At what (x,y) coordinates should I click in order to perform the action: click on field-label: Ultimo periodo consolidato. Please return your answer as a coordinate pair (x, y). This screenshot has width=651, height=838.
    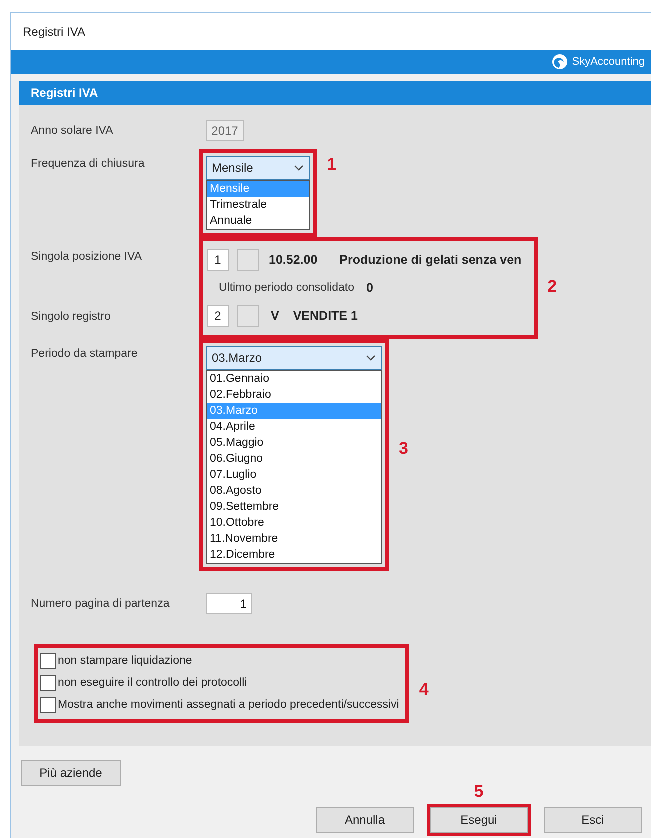
    Looking at the image, I should click on (287, 288).